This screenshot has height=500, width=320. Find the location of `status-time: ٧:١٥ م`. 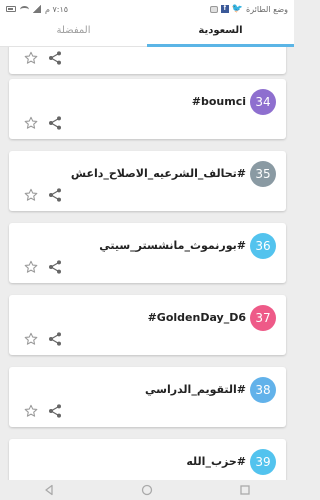

status-time: ٧:١٥ م is located at coordinates (57, 9).